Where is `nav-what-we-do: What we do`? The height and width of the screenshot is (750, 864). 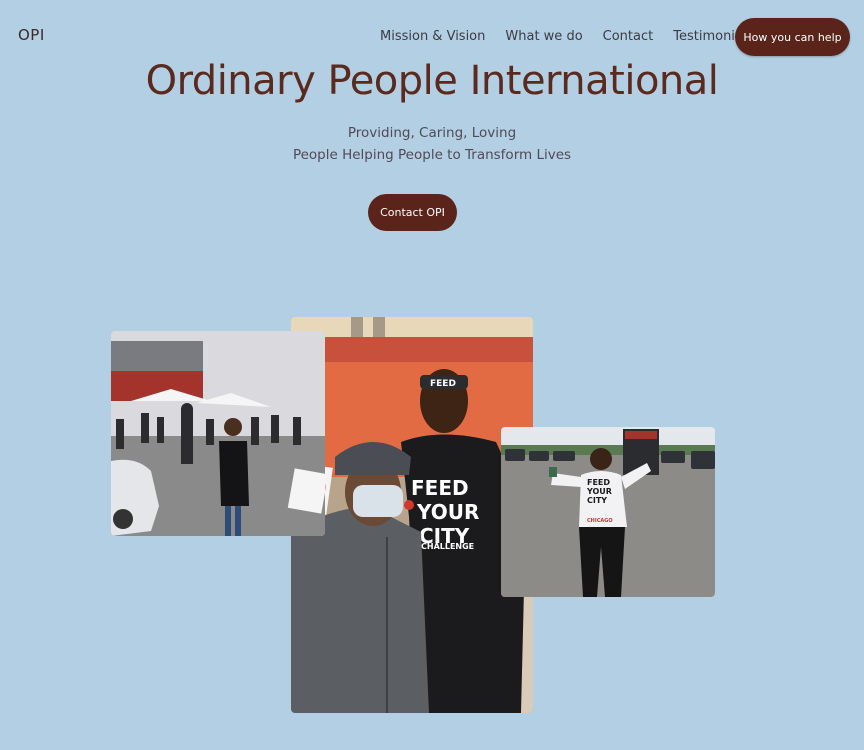 nav-what-we-do: What we do is located at coordinates (543, 36).